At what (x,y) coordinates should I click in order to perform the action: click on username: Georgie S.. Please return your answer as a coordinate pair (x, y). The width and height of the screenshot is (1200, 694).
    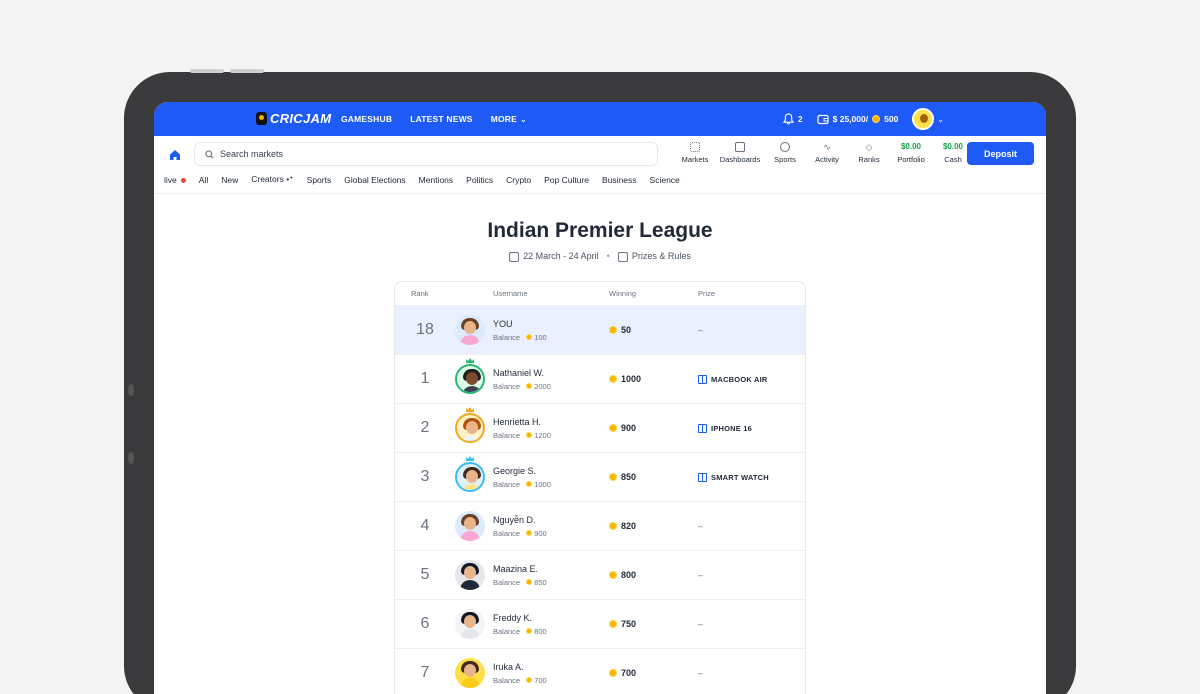
    Looking at the image, I should click on (515, 470).